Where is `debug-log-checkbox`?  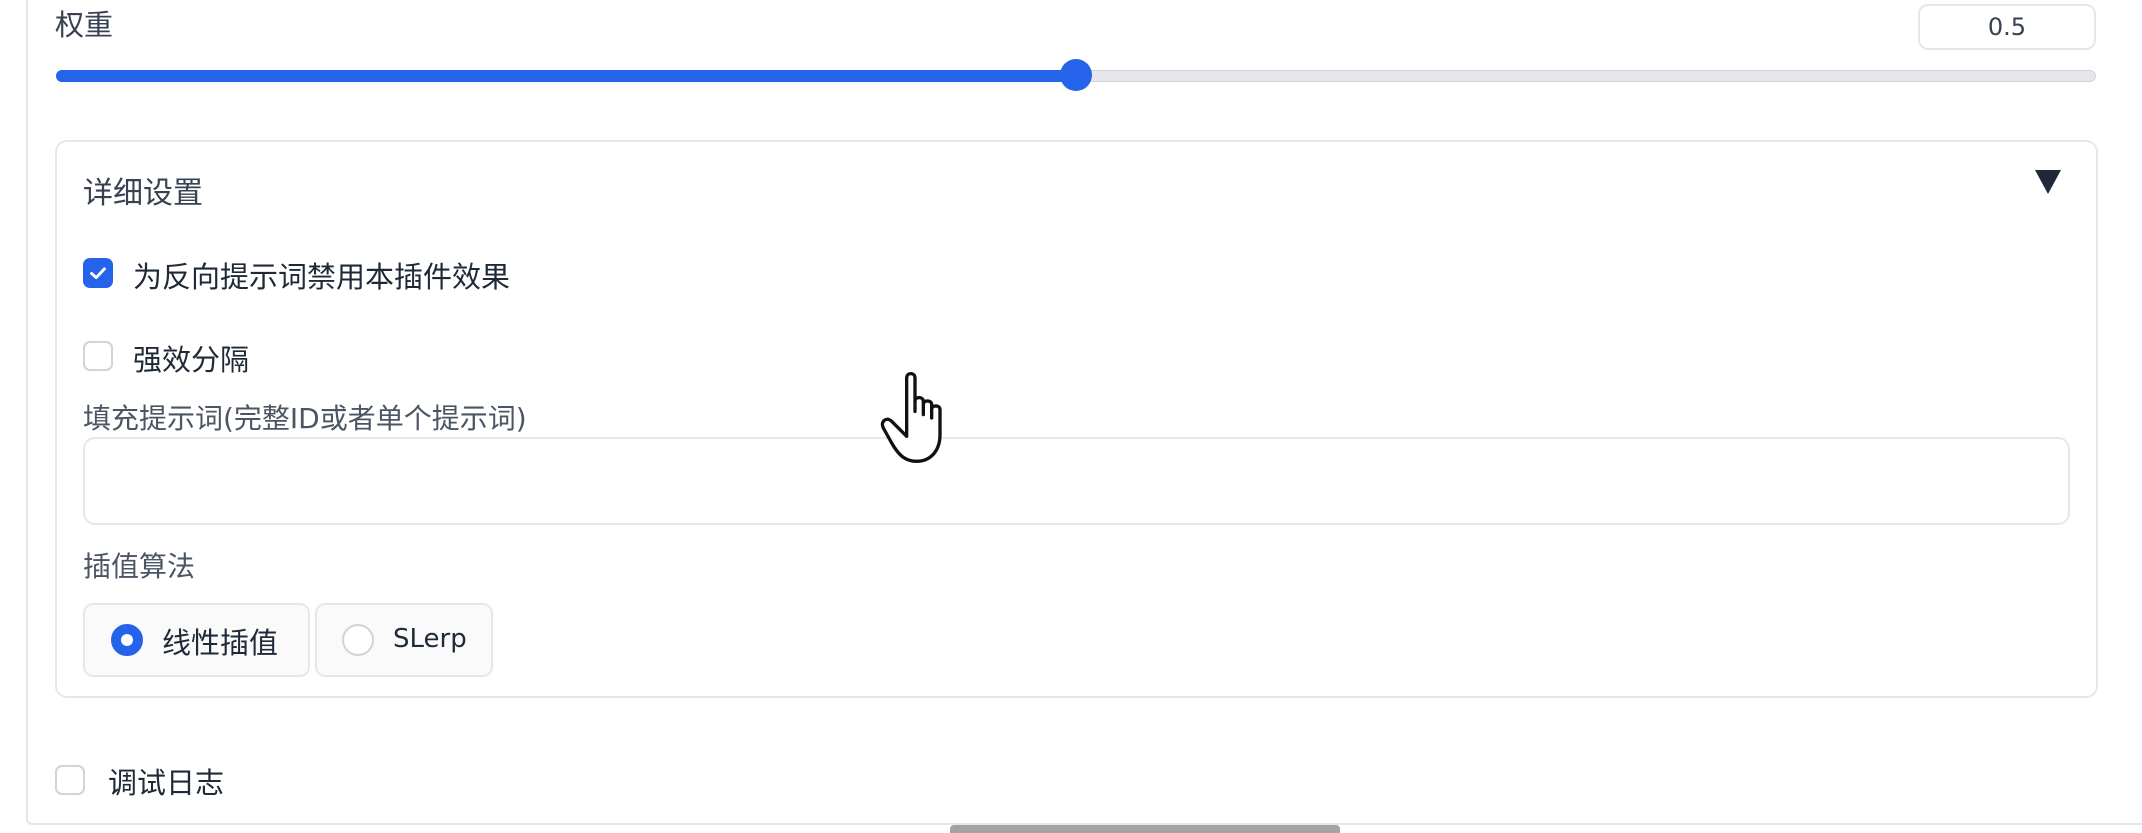 debug-log-checkbox is located at coordinates (70, 780).